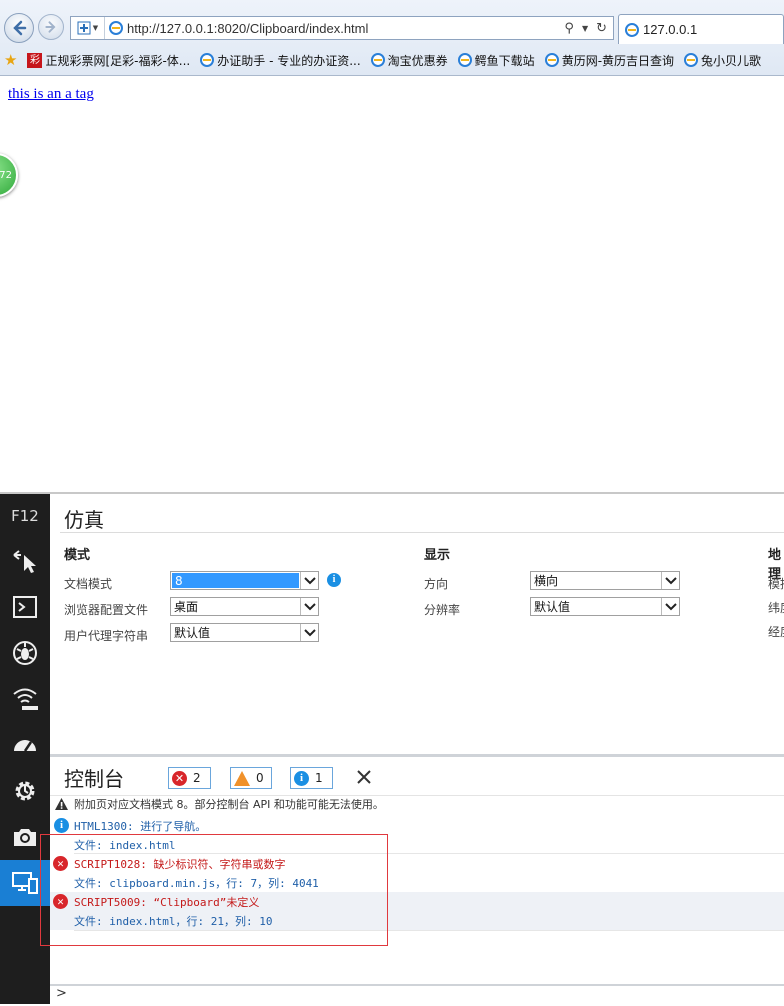 The width and height of the screenshot is (784, 1006). What do you see at coordinates (51, 94) in the screenshot?
I see `page-link: this is an a tag` at bounding box center [51, 94].